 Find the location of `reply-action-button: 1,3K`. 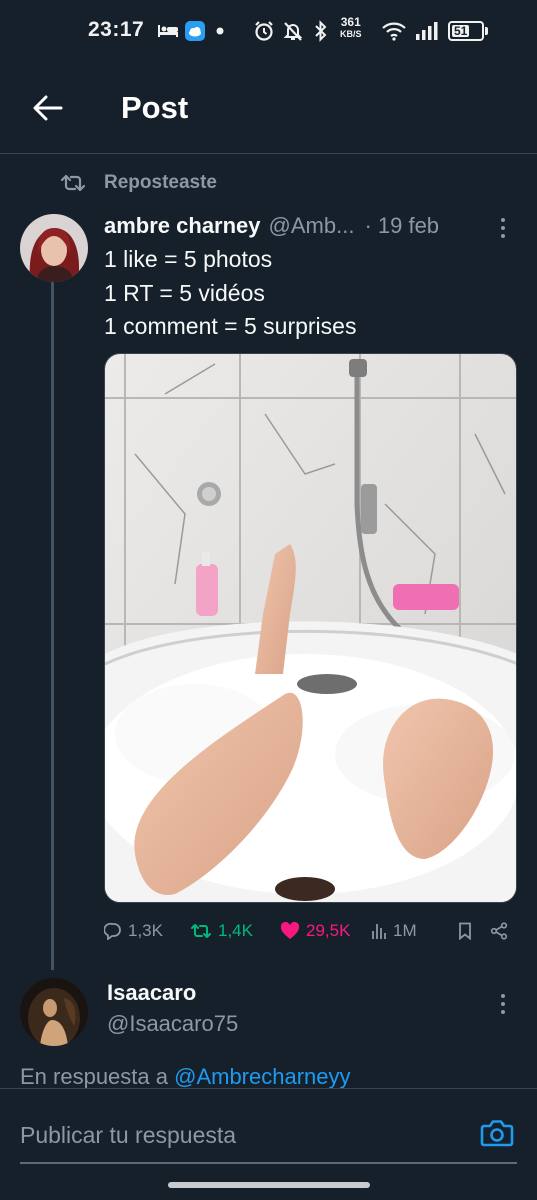

reply-action-button: 1,3K is located at coordinates (133, 931).